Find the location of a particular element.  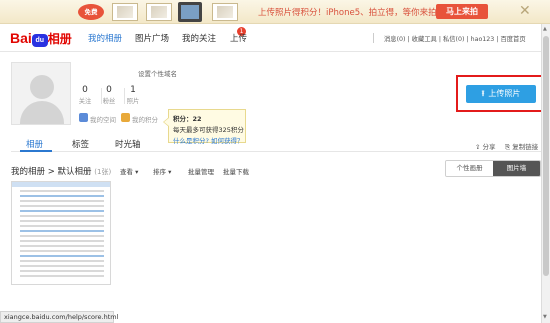

share-button: ⇪ 分享 is located at coordinates (485, 146).